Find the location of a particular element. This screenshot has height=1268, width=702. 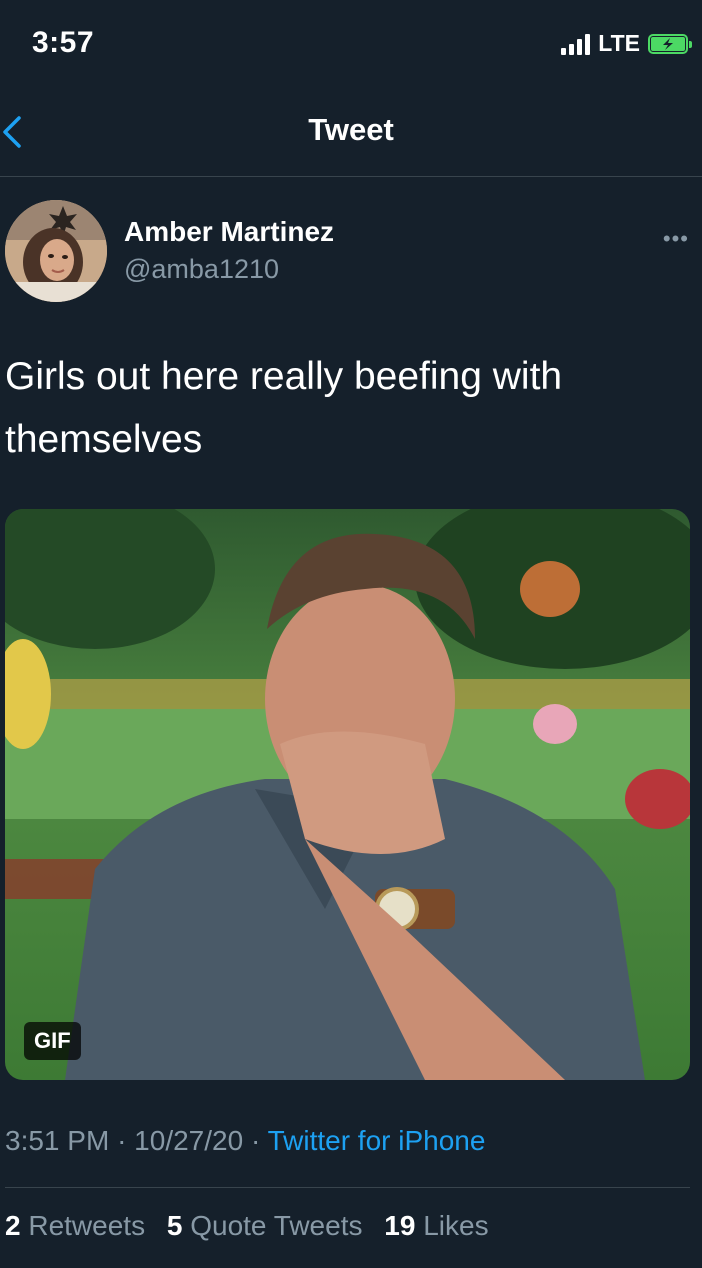

author-name: Amber Martinez is located at coordinates (229, 232).